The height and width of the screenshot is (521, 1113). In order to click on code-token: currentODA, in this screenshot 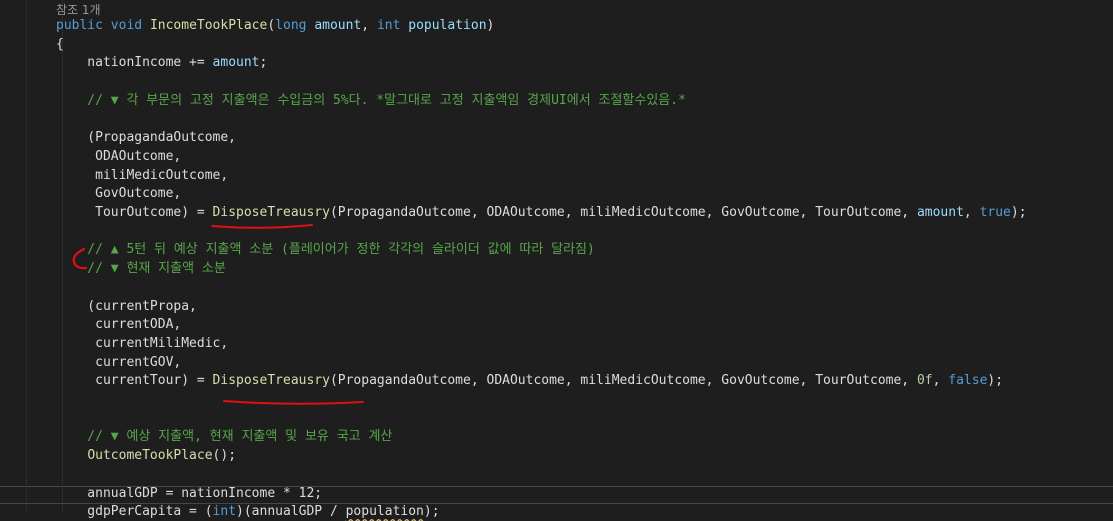, I will do `click(119, 325)`.